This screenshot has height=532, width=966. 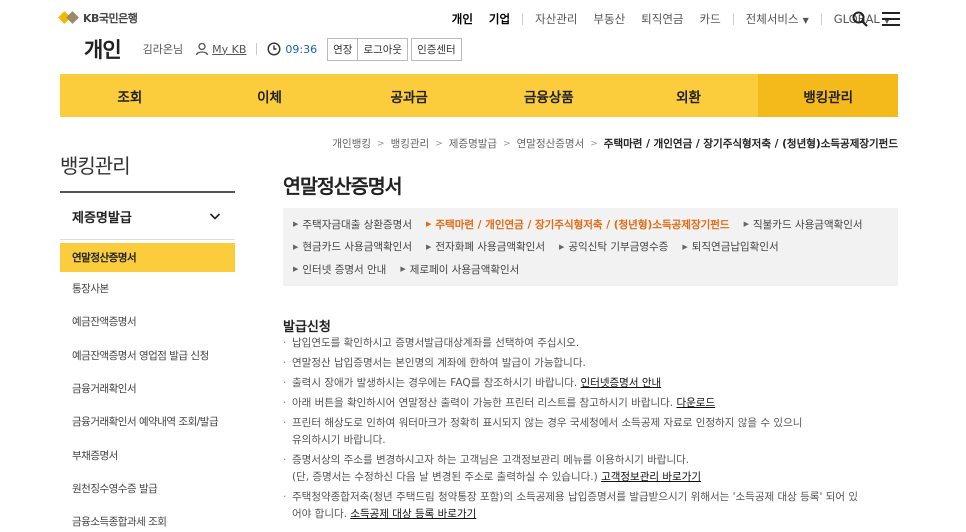 What do you see at coordinates (805, 20) in the screenshot?
I see `caret-down-icon: ▼` at bounding box center [805, 20].